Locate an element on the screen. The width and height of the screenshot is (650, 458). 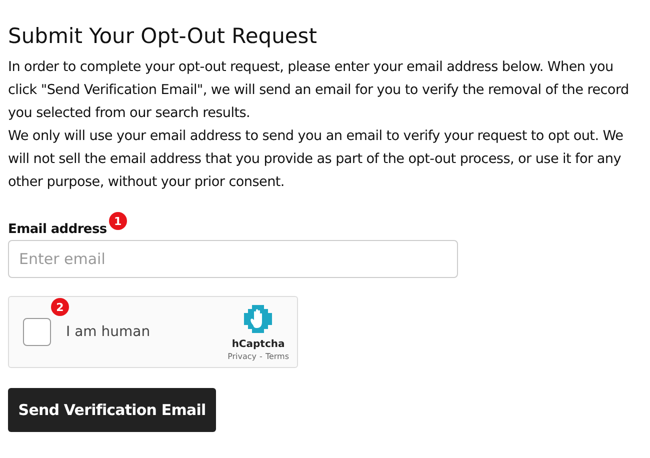
privacy-link: Privacy is located at coordinates (242, 356).